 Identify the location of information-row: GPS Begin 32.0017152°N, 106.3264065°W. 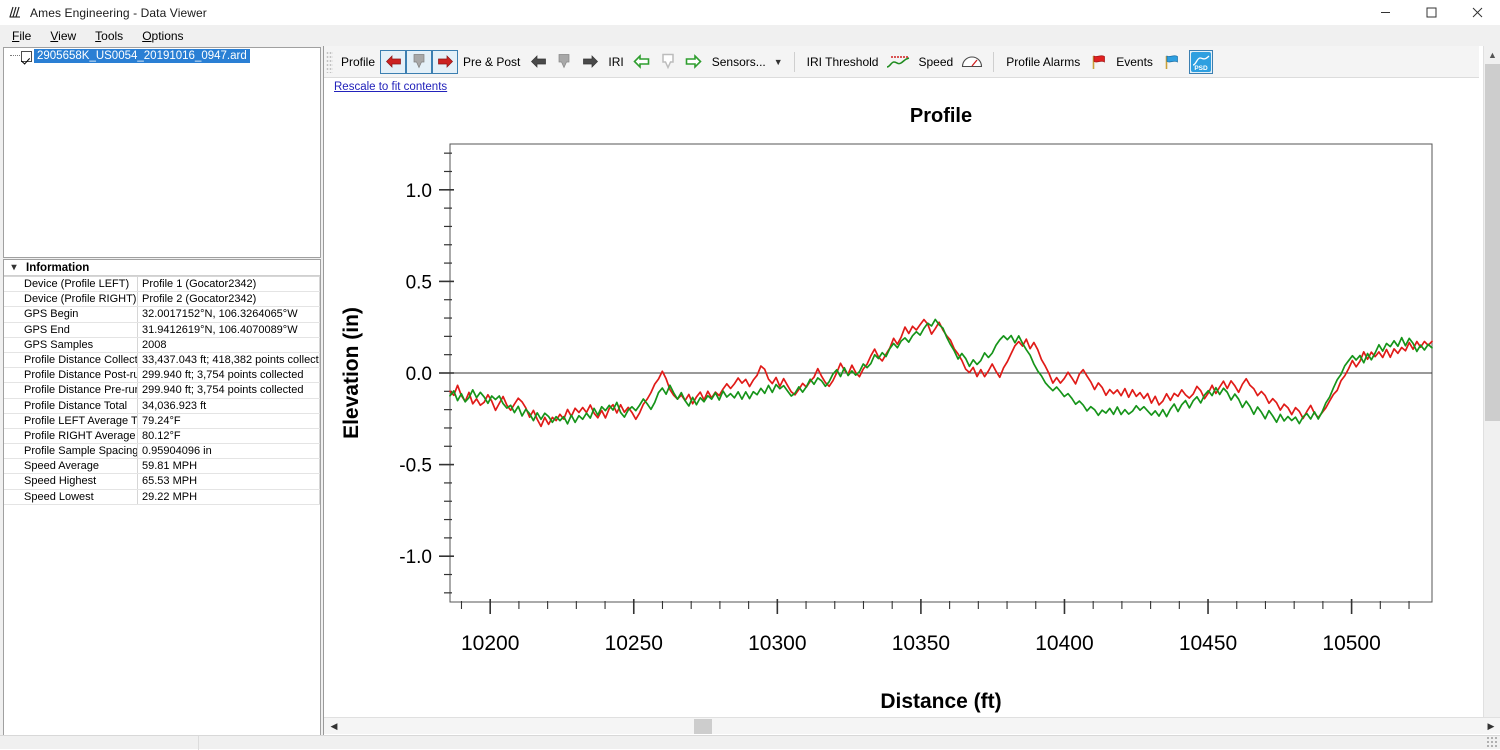
(162, 315).